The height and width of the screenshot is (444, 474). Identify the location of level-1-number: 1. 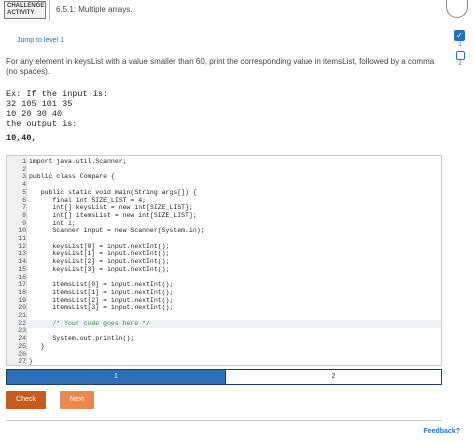
(460, 45).